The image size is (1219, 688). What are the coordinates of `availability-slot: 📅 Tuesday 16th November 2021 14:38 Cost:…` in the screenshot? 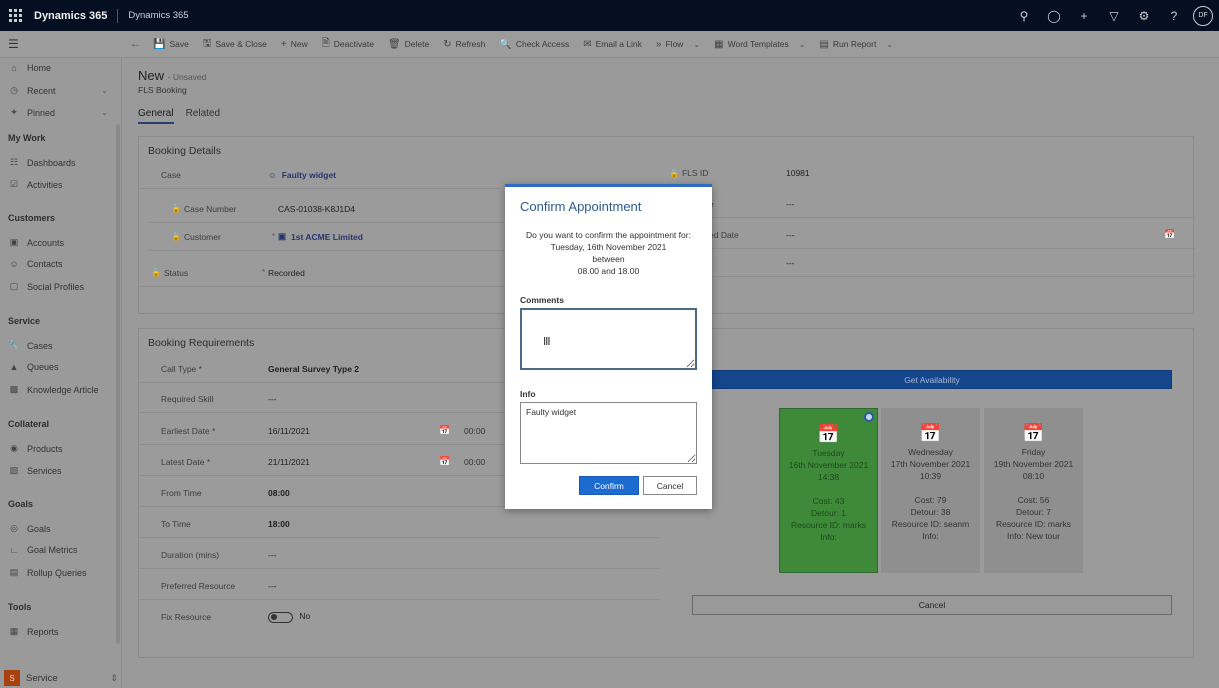 It's located at (828, 490).